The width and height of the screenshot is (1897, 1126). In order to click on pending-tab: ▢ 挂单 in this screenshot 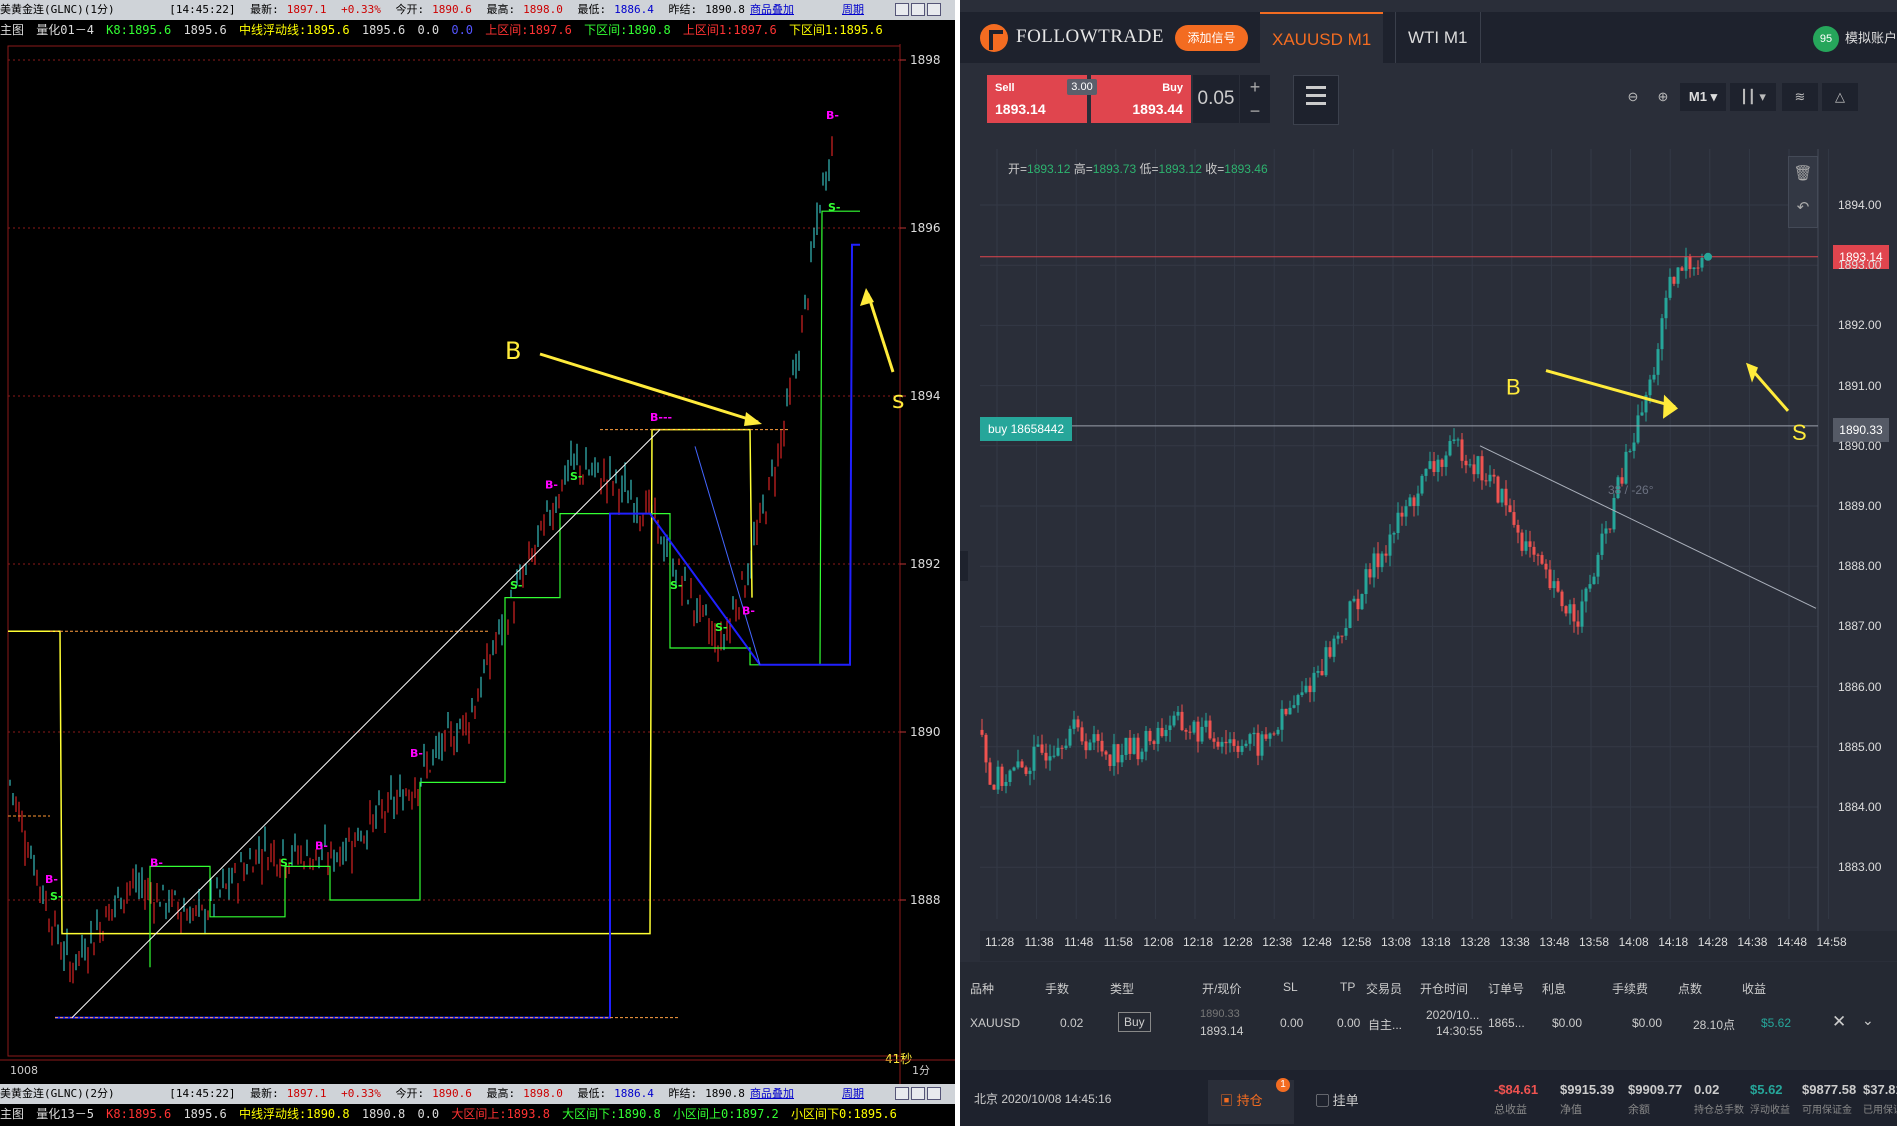, I will do `click(1337, 1099)`.